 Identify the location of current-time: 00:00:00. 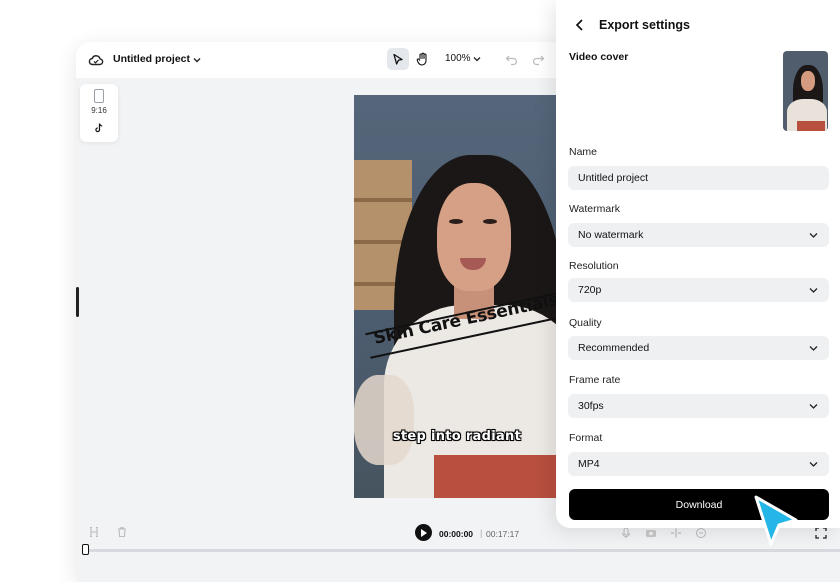
(456, 534).